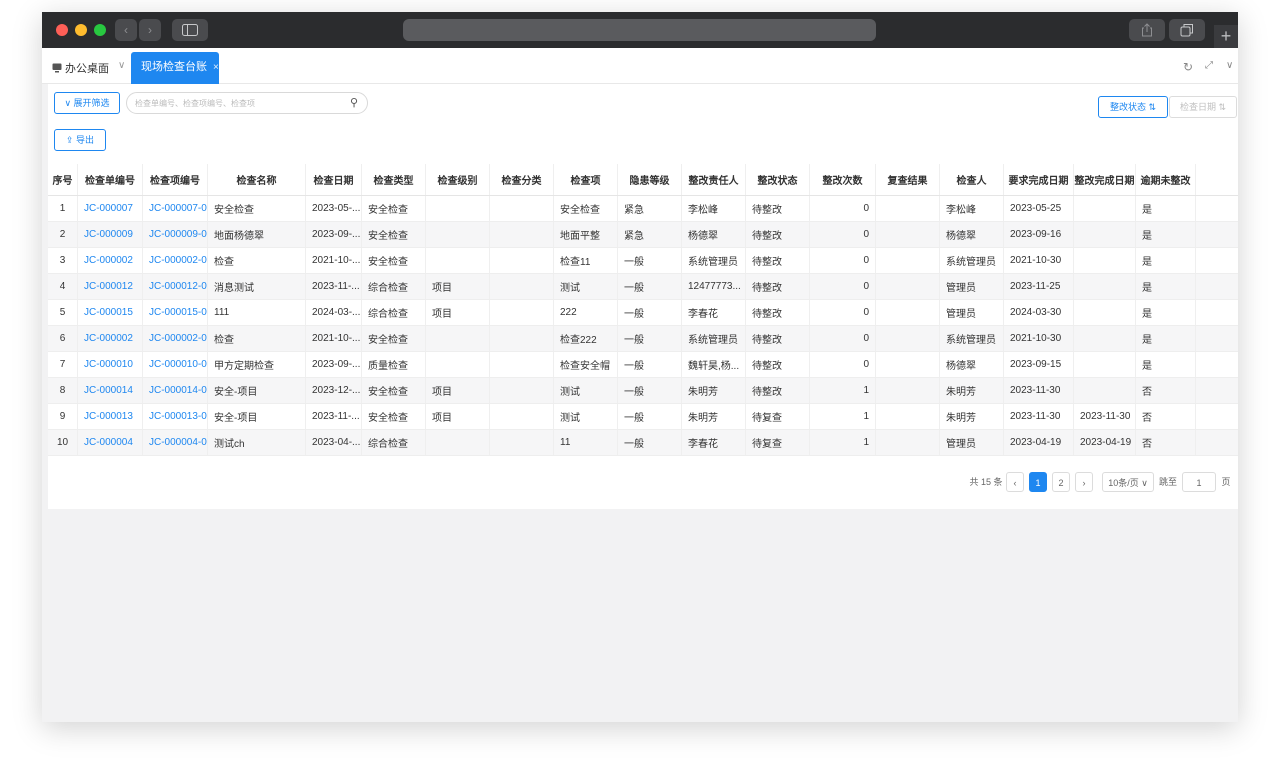  What do you see at coordinates (175, 234) in the screenshot?
I see `cell-item-no: JC-000009-01` at bounding box center [175, 234].